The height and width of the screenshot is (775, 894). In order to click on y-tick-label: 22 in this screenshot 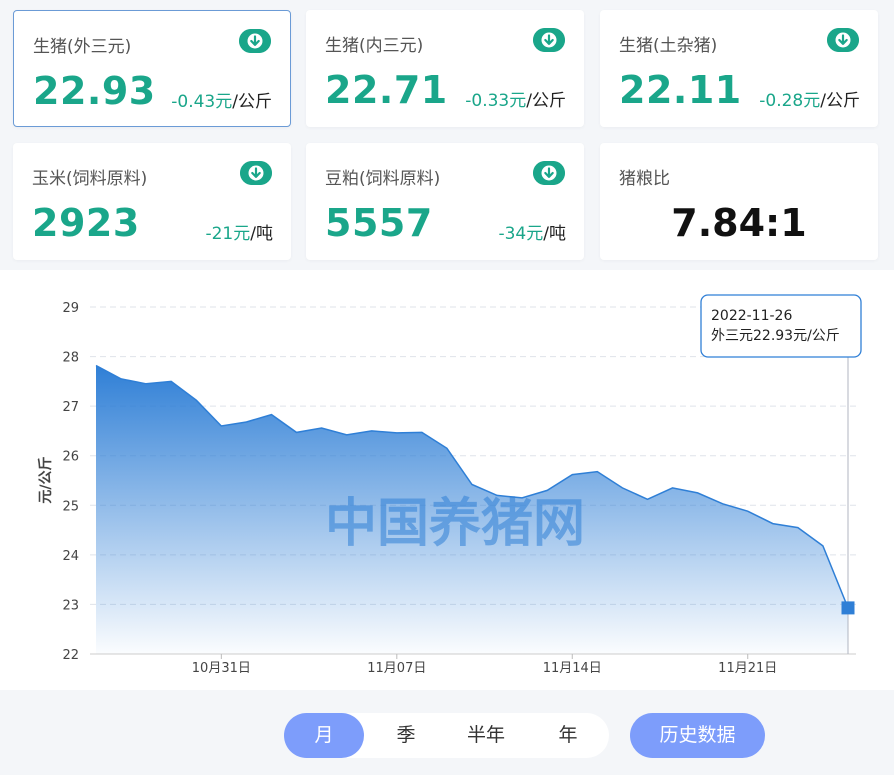, I will do `click(70, 655)`.